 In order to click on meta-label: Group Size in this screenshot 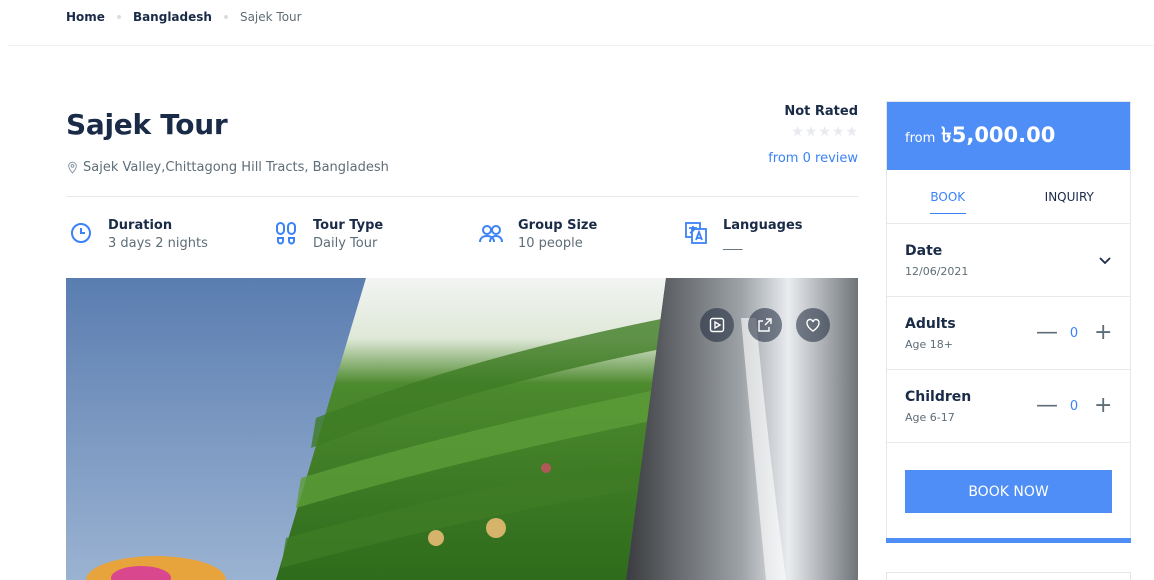, I will do `click(558, 225)`.